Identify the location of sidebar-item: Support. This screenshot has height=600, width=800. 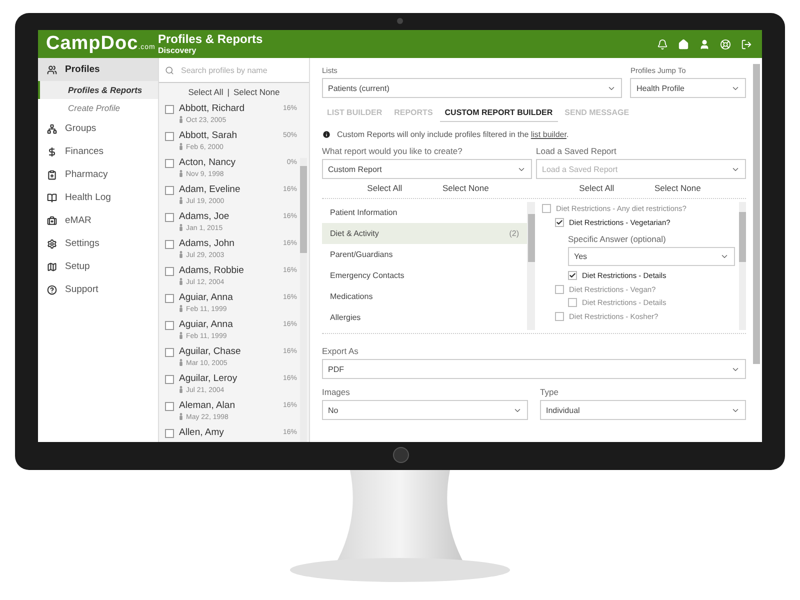
(98, 289).